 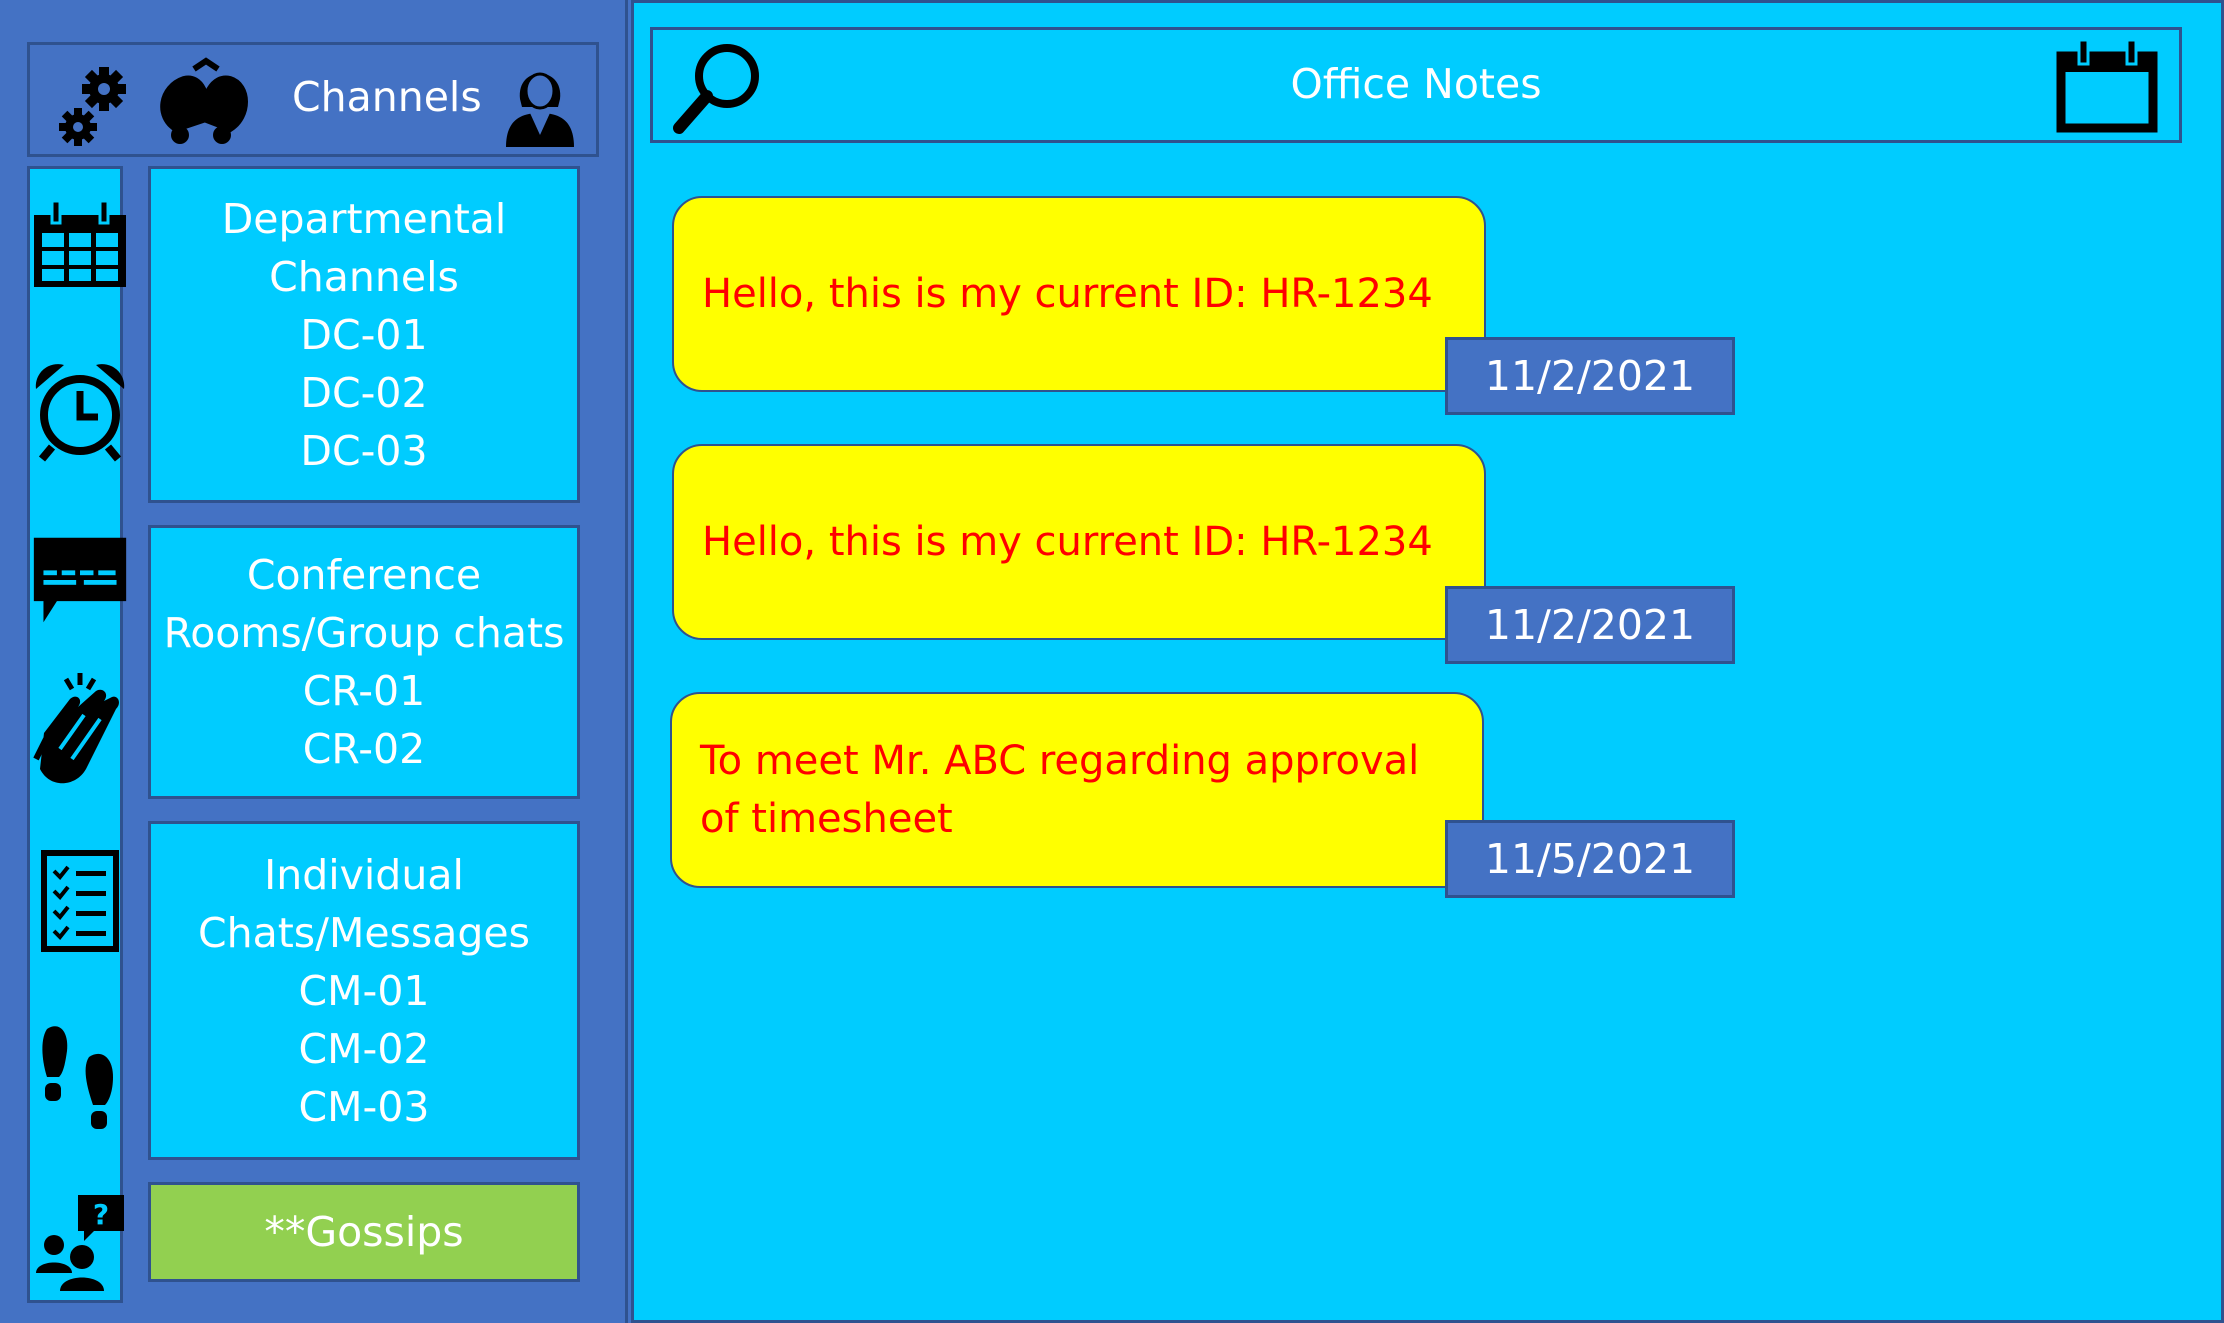 I want to click on departmental-channels-box: Departmental Channels DC-01 DC-02 DC-03, so click(x=364, y=334).